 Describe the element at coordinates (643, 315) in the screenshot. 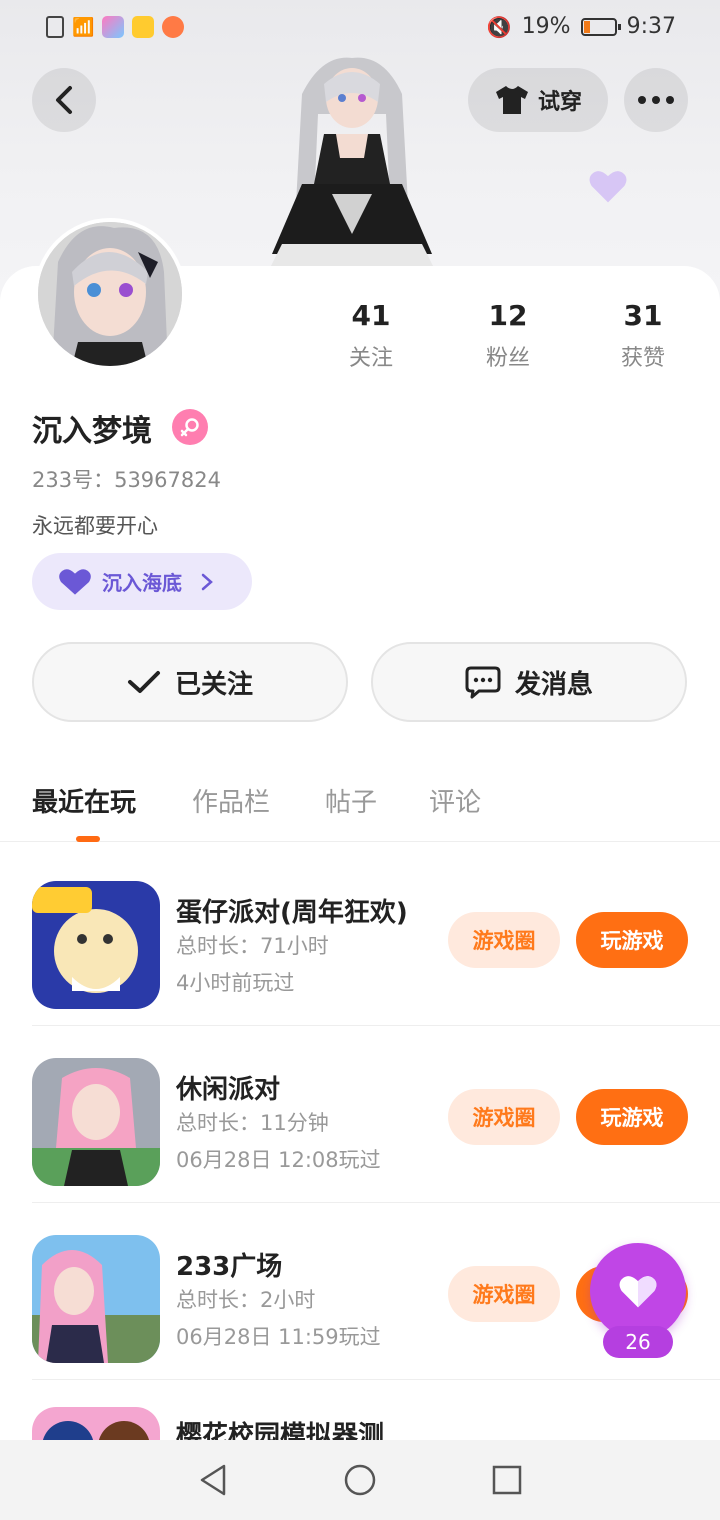

I see `stat-likes-count: 31` at that location.